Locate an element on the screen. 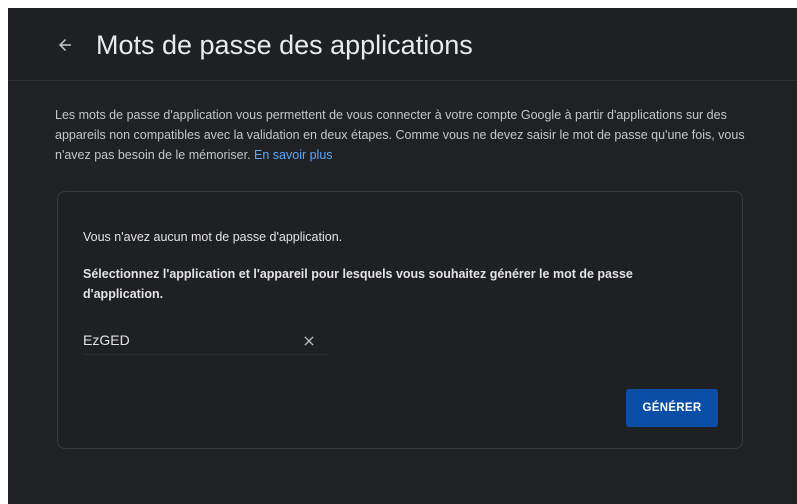  learn-more-link: En savoir plus is located at coordinates (293, 155).